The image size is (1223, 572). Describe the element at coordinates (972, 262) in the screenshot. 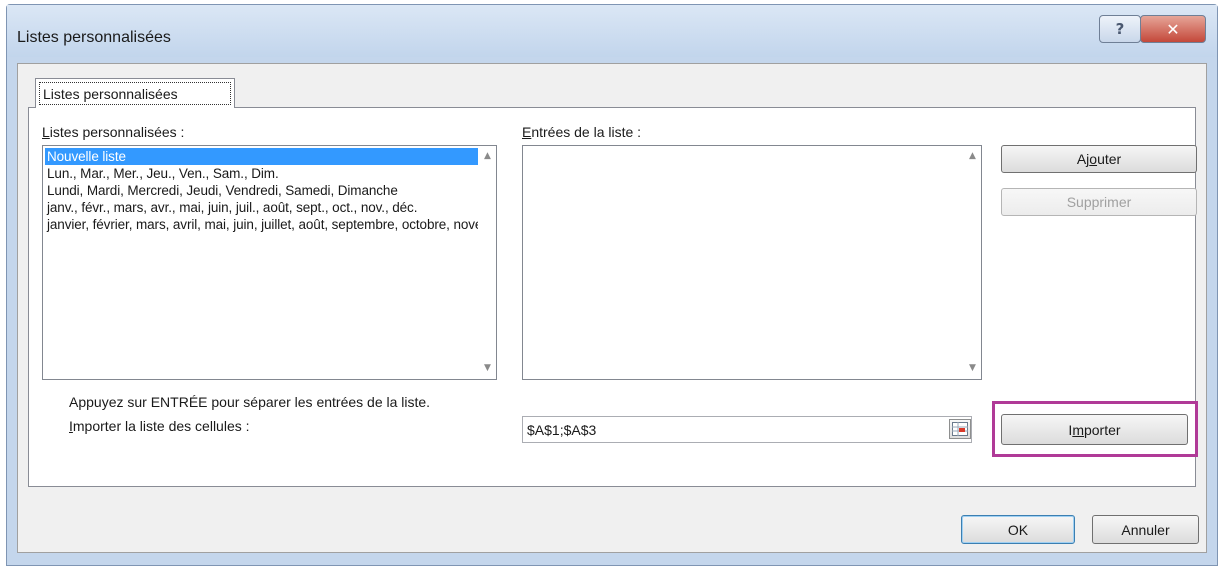

I see `list-entries-scrollbar: ▲ ▼` at that location.